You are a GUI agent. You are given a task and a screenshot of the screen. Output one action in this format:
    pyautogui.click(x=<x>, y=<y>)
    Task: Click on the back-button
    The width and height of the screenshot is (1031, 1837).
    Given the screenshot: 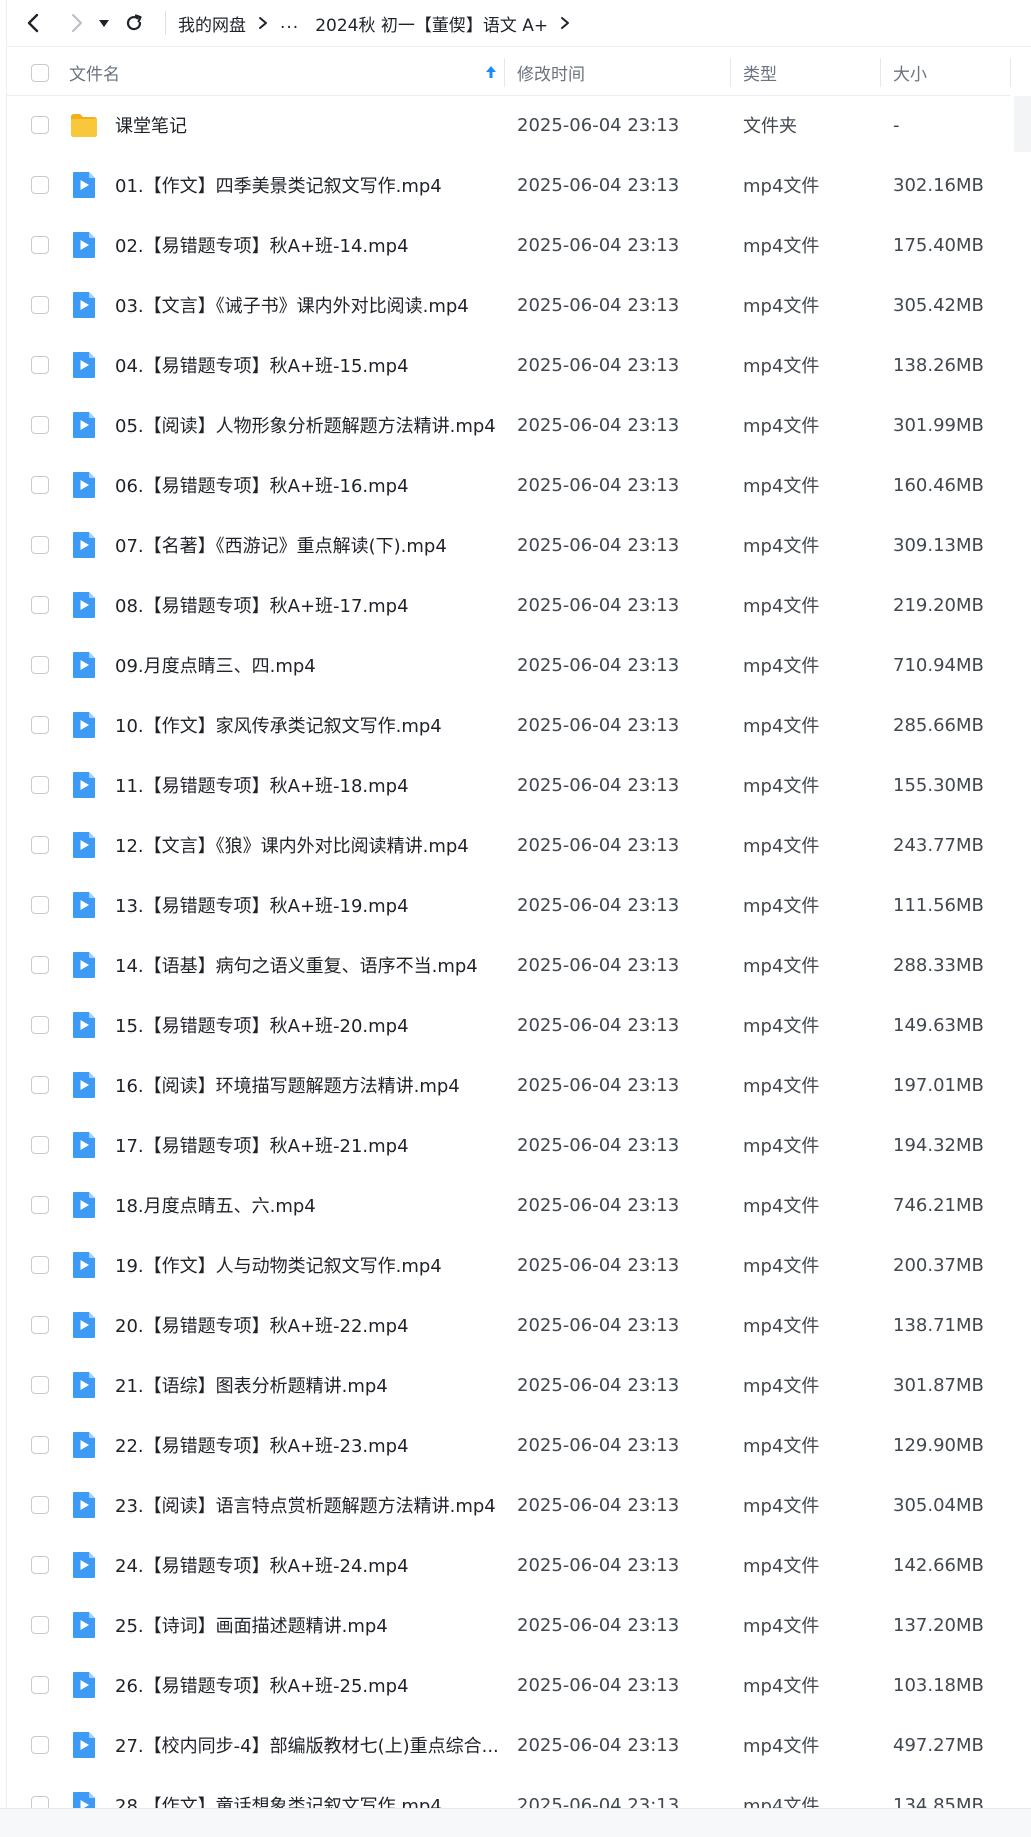 What is the action you would take?
    pyautogui.click(x=34, y=23)
    